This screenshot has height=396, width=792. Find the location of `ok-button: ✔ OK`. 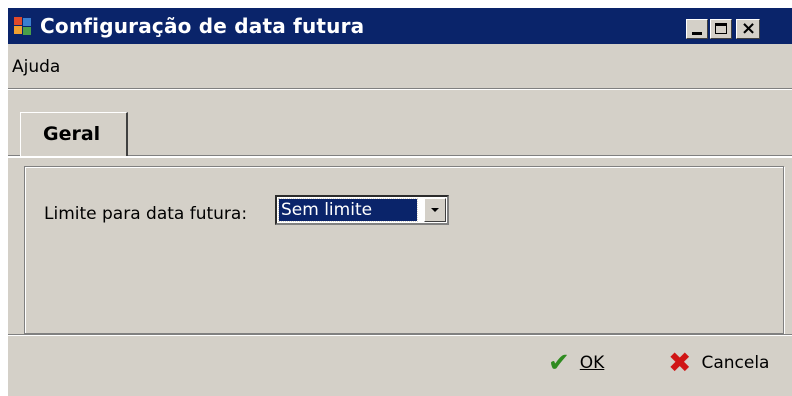

ok-button: ✔ OK is located at coordinates (576, 363).